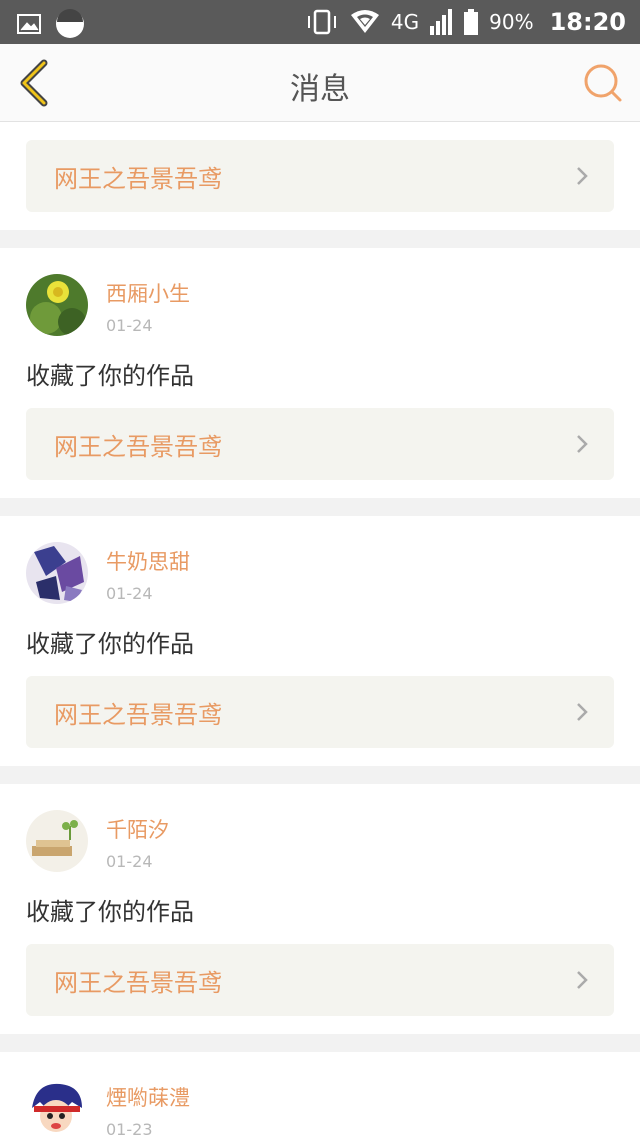 Image resolution: width=640 pixels, height=1138 pixels. I want to click on search-button, so click(603, 83).